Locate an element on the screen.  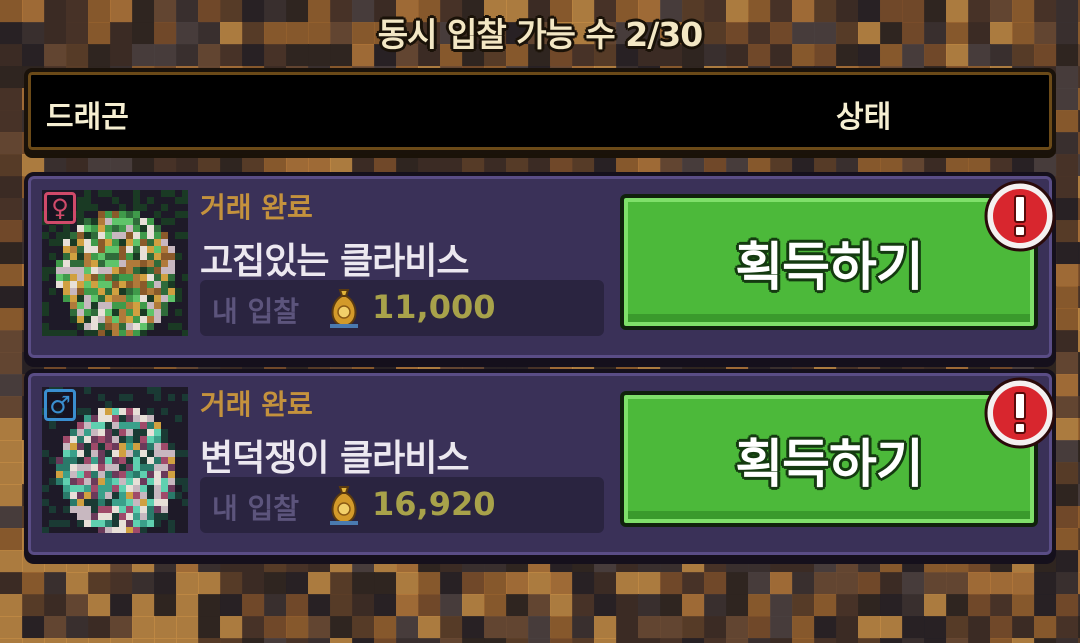
dragon-name: 변덕쟁이 클라비스 is located at coordinates (334, 458).